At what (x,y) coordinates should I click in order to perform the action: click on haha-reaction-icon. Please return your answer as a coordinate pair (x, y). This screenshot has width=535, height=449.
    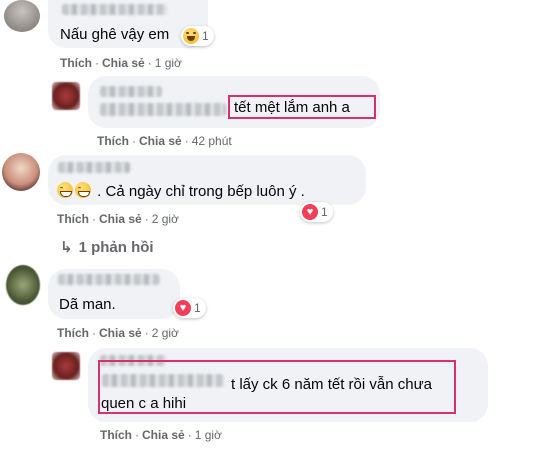
    Looking at the image, I should click on (191, 36).